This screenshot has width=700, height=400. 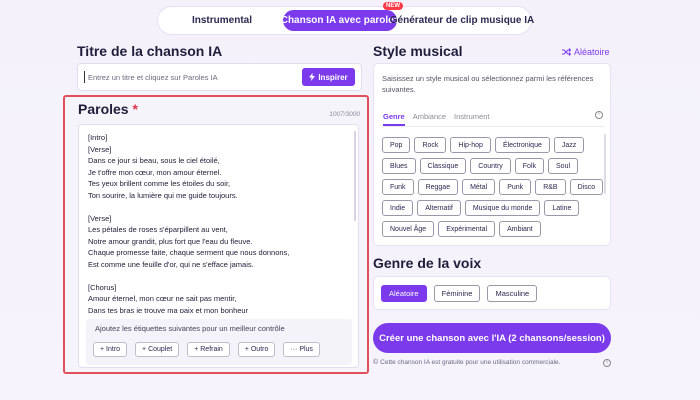 I want to click on style-heading: Style musical, so click(x=418, y=51).